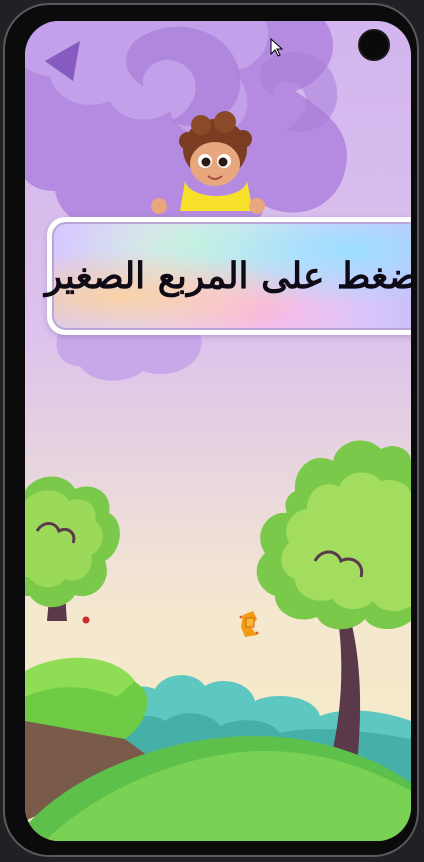 The width and height of the screenshot is (424, 862). I want to click on mouse-cursor-icon, so click(277, 47).